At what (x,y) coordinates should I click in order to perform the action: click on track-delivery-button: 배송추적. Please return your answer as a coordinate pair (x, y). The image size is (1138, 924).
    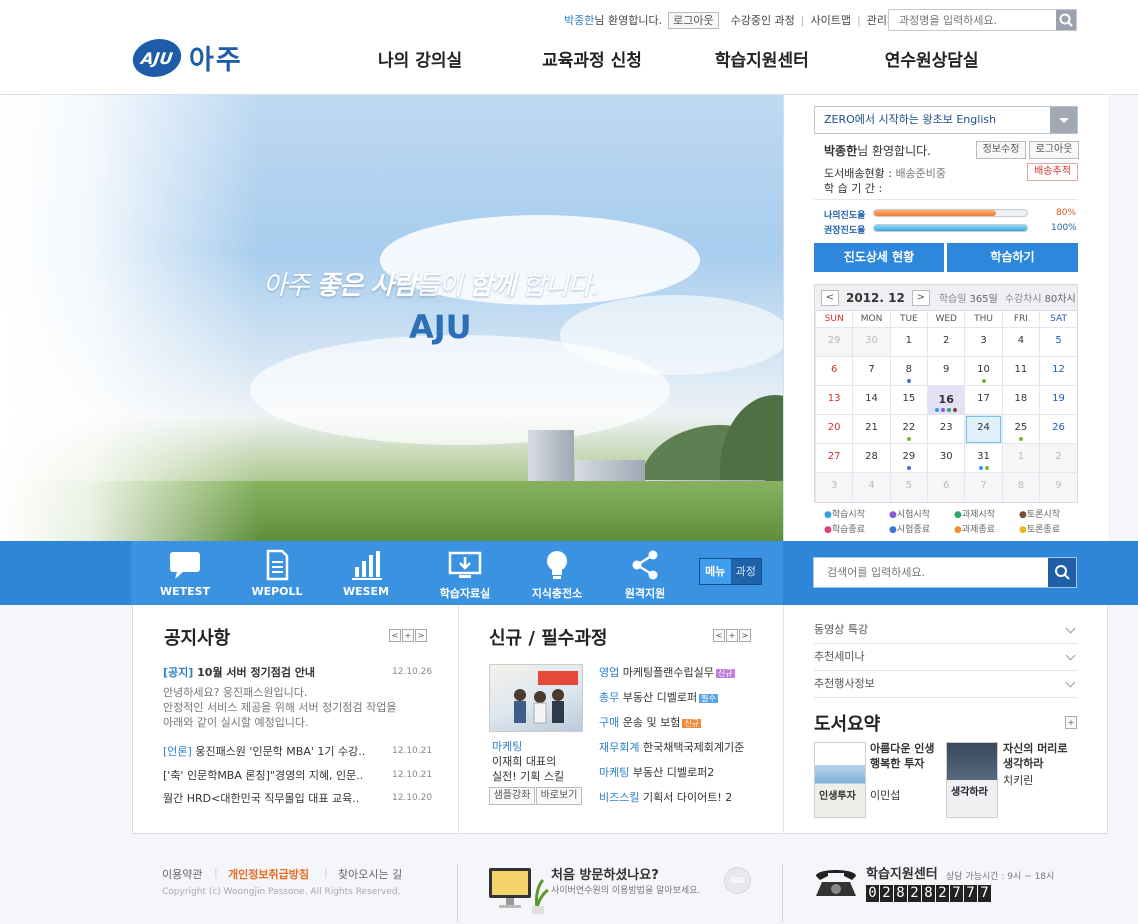
    Looking at the image, I should click on (1052, 172).